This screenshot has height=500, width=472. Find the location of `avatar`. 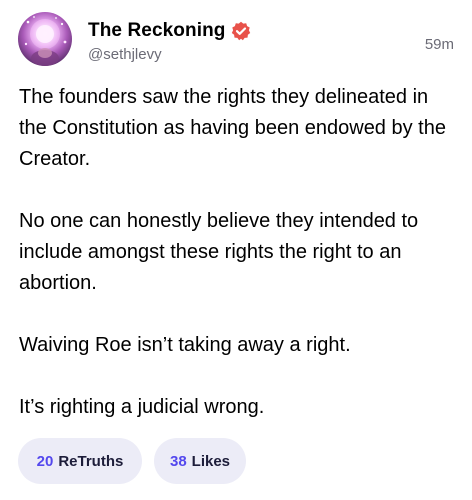

avatar is located at coordinates (45, 39).